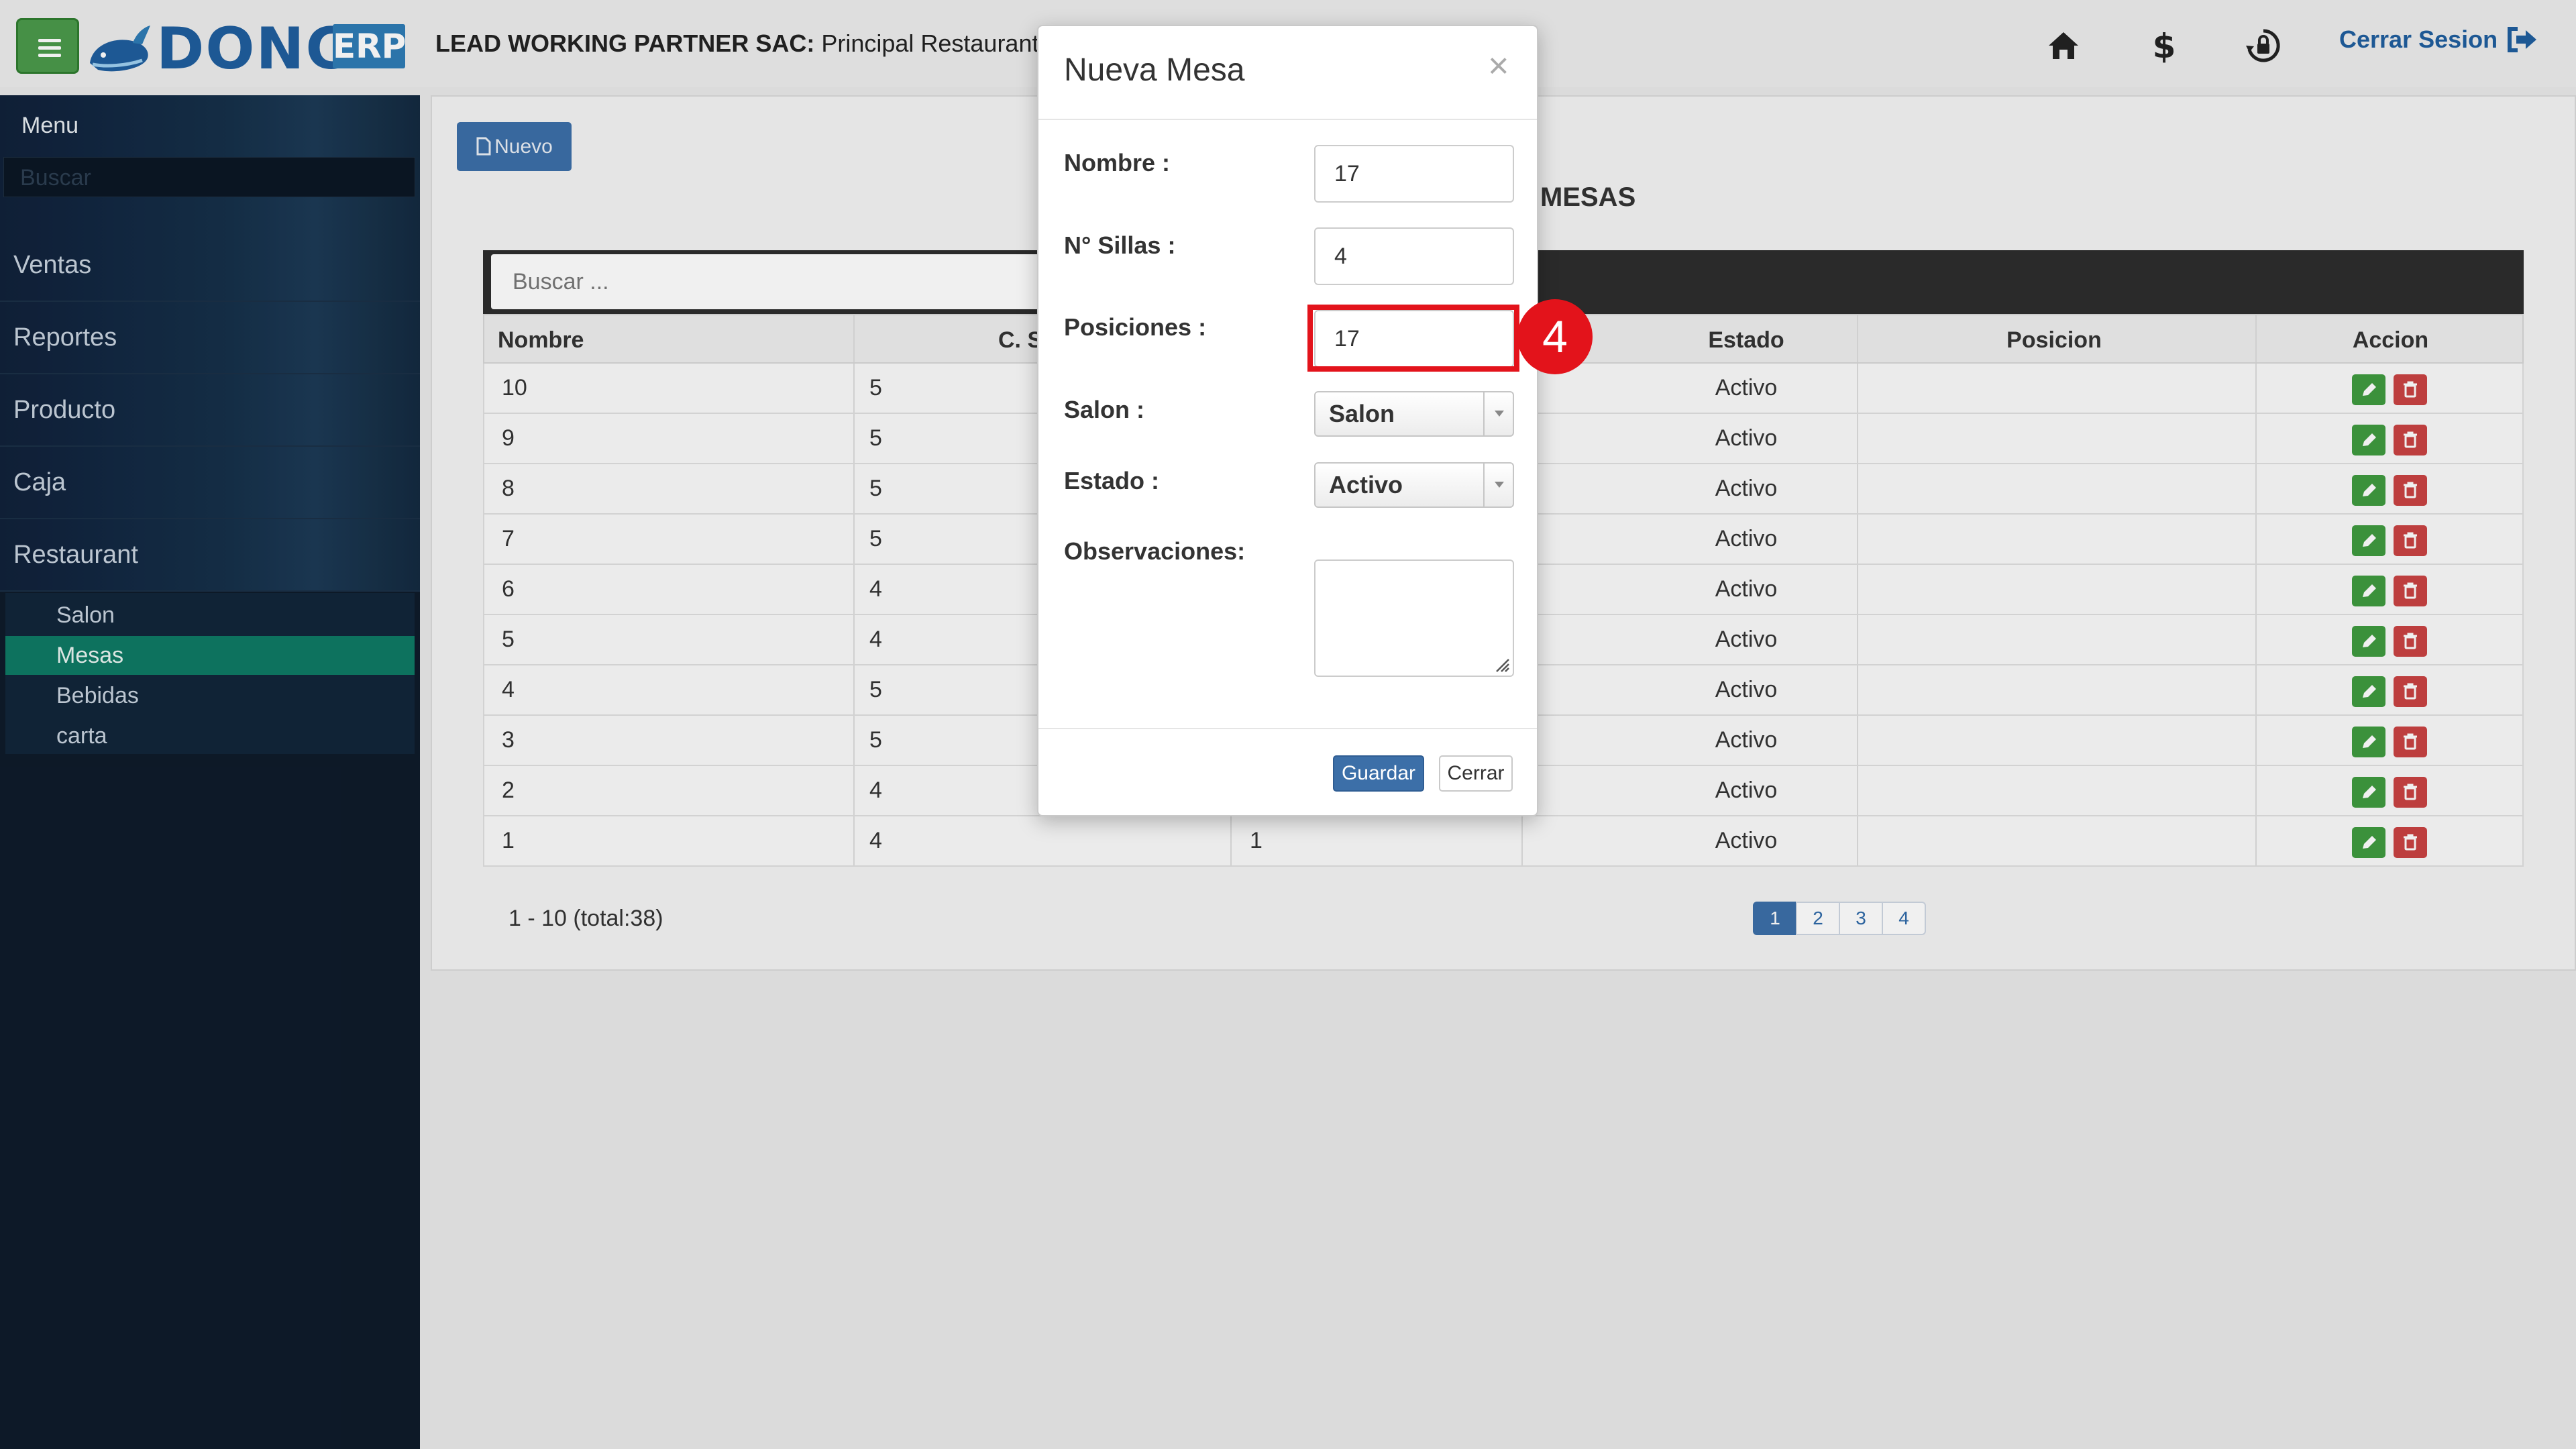 The width and height of the screenshot is (2576, 1449). What do you see at coordinates (1414, 256) in the screenshot?
I see `sillas-input: 4` at bounding box center [1414, 256].